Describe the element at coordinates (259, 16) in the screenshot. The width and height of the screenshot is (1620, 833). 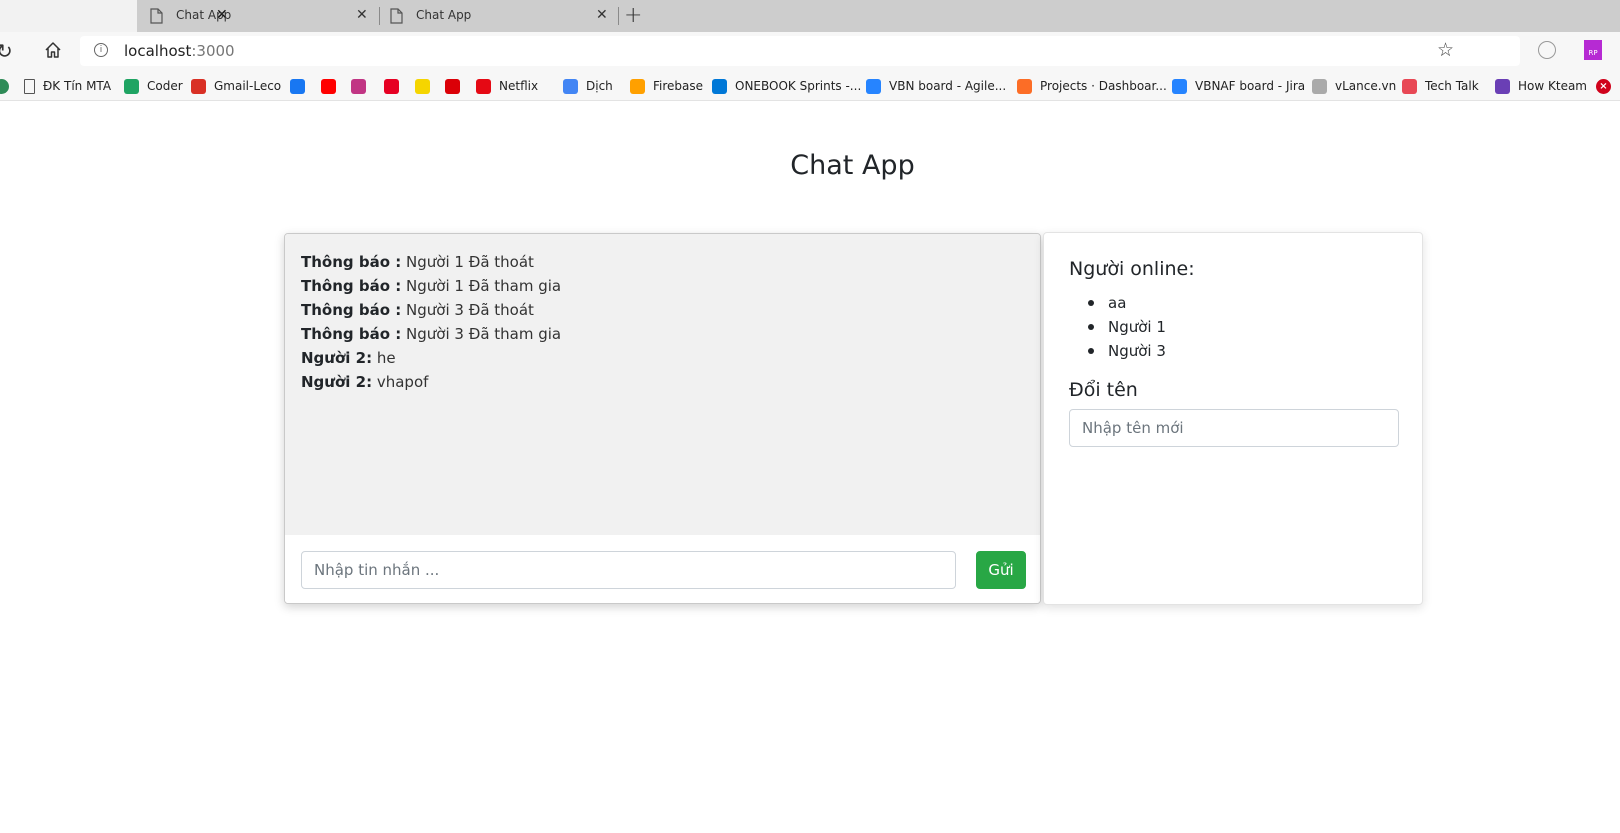
I see `browser-tab-1: Chat App ✕` at that location.